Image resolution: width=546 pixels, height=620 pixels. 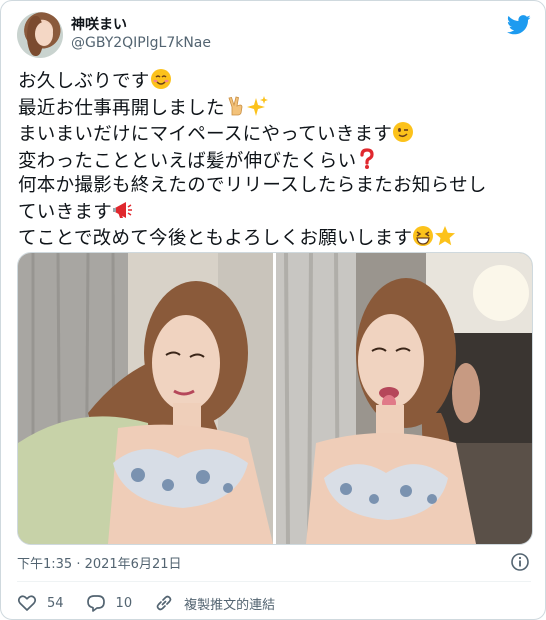 What do you see at coordinates (520, 562) in the screenshot?
I see `info-icon` at bounding box center [520, 562].